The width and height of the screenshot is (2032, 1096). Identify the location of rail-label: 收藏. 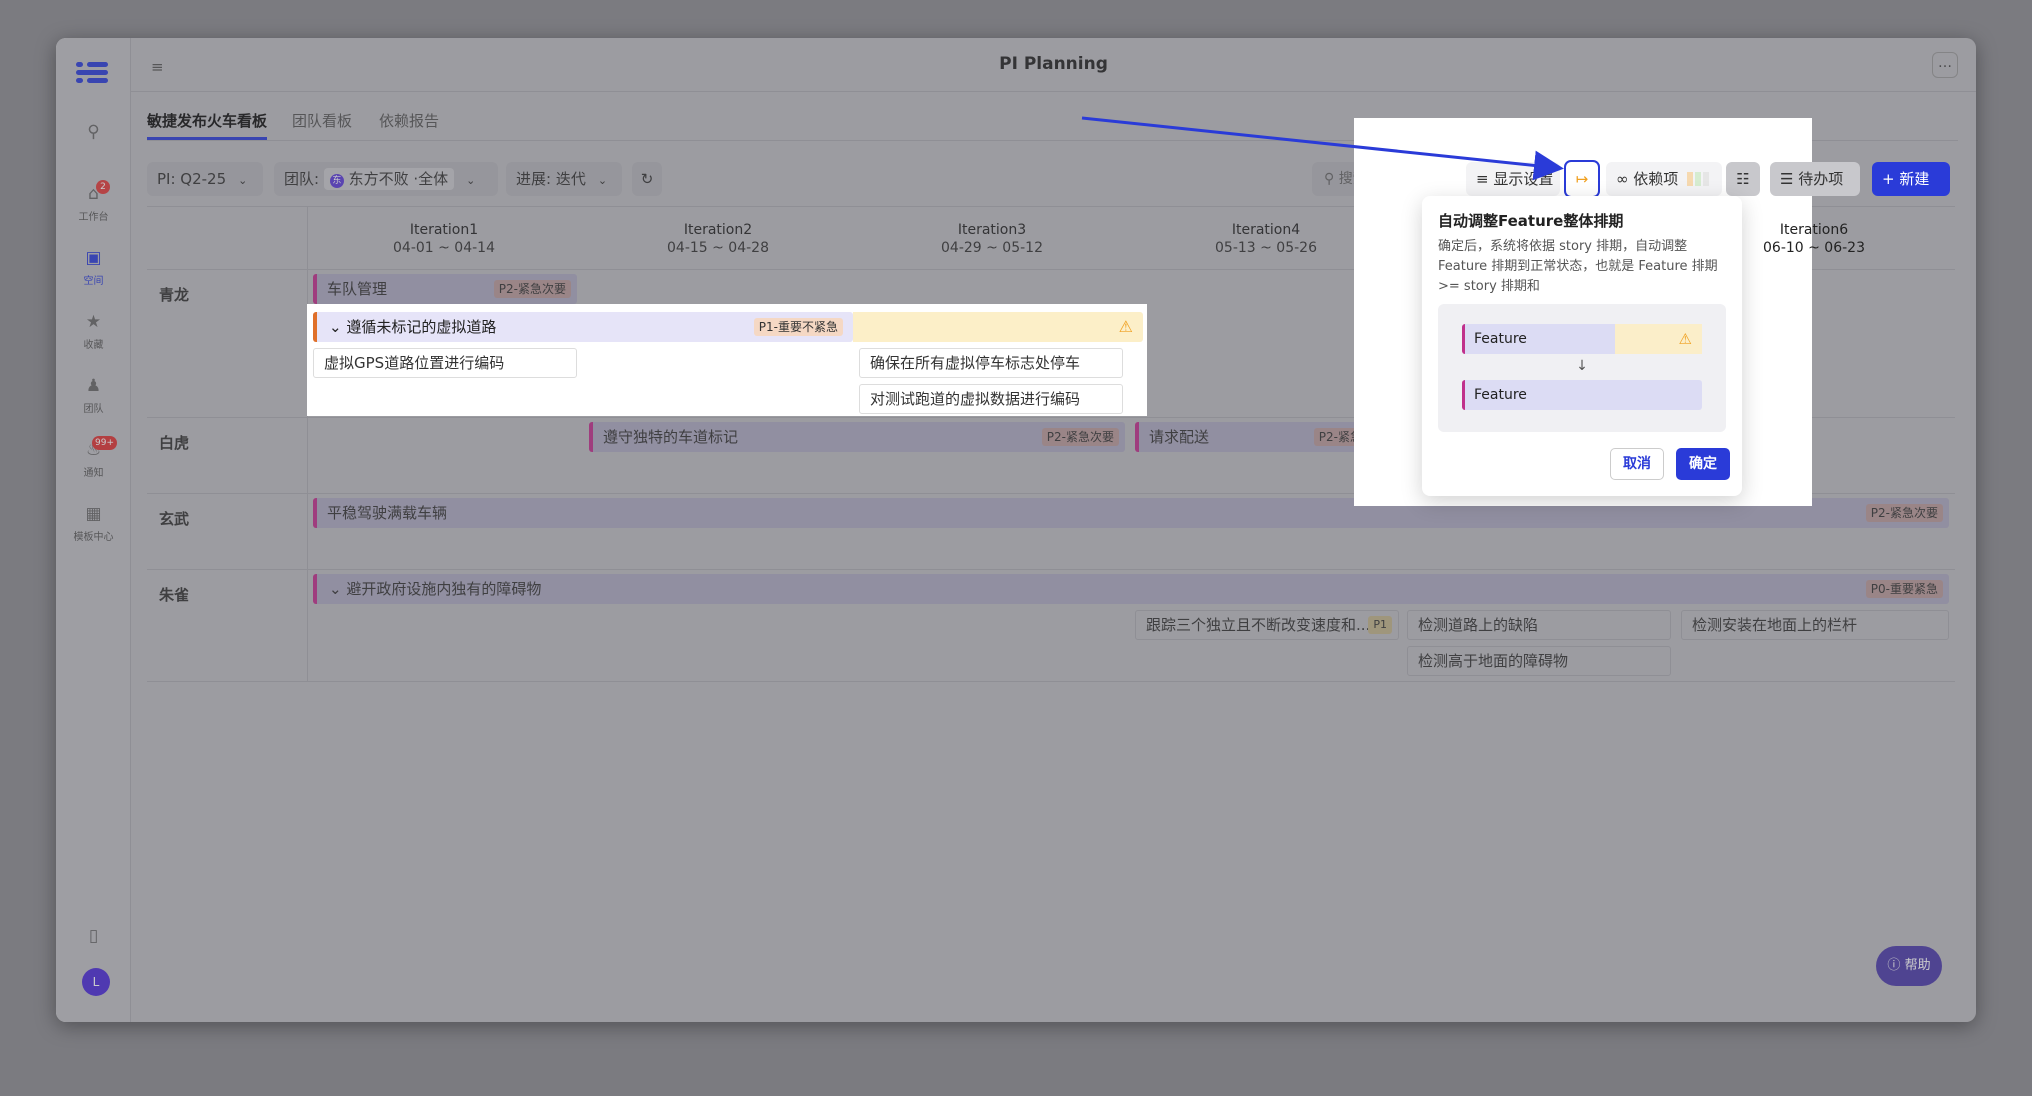
(93, 345).